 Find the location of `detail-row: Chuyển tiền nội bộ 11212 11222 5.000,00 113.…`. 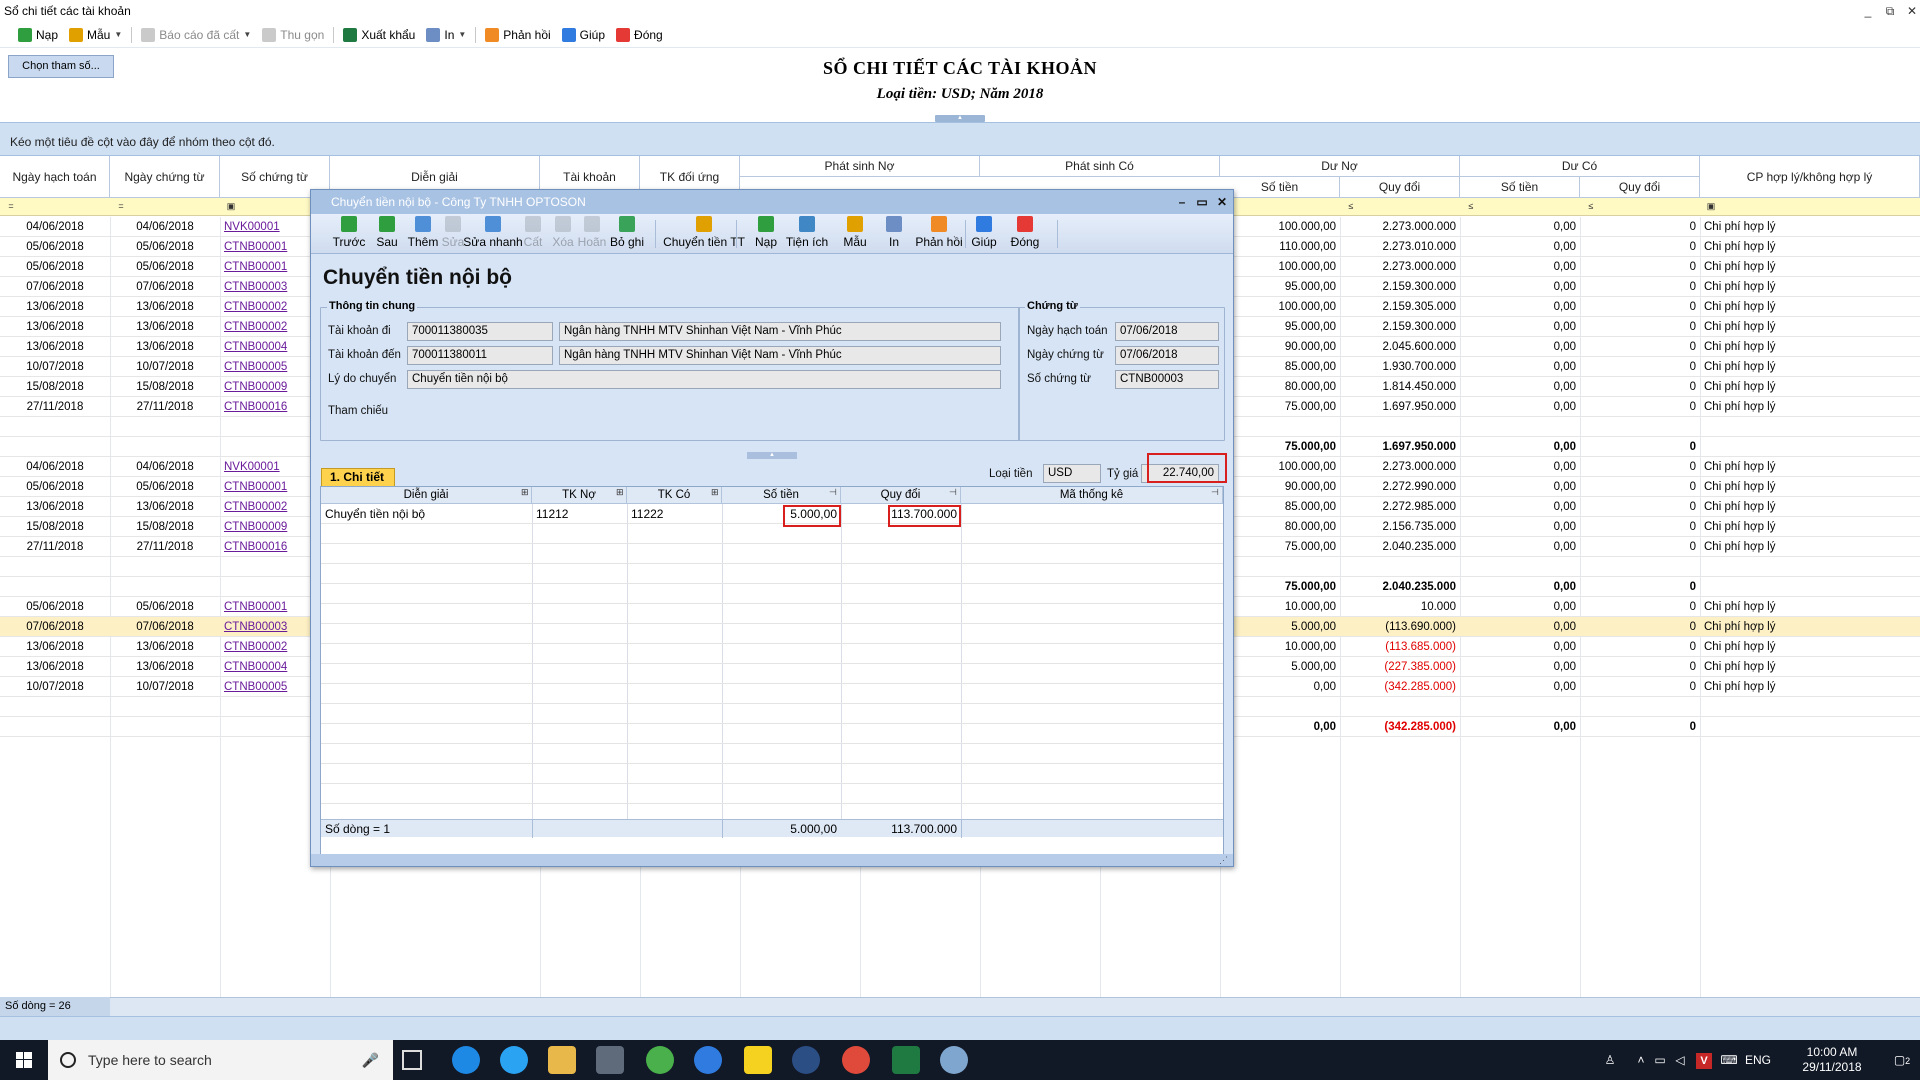

detail-row: Chuyển tiền nội bộ 11212 11222 5.000,00 113.… is located at coordinates (772, 514).